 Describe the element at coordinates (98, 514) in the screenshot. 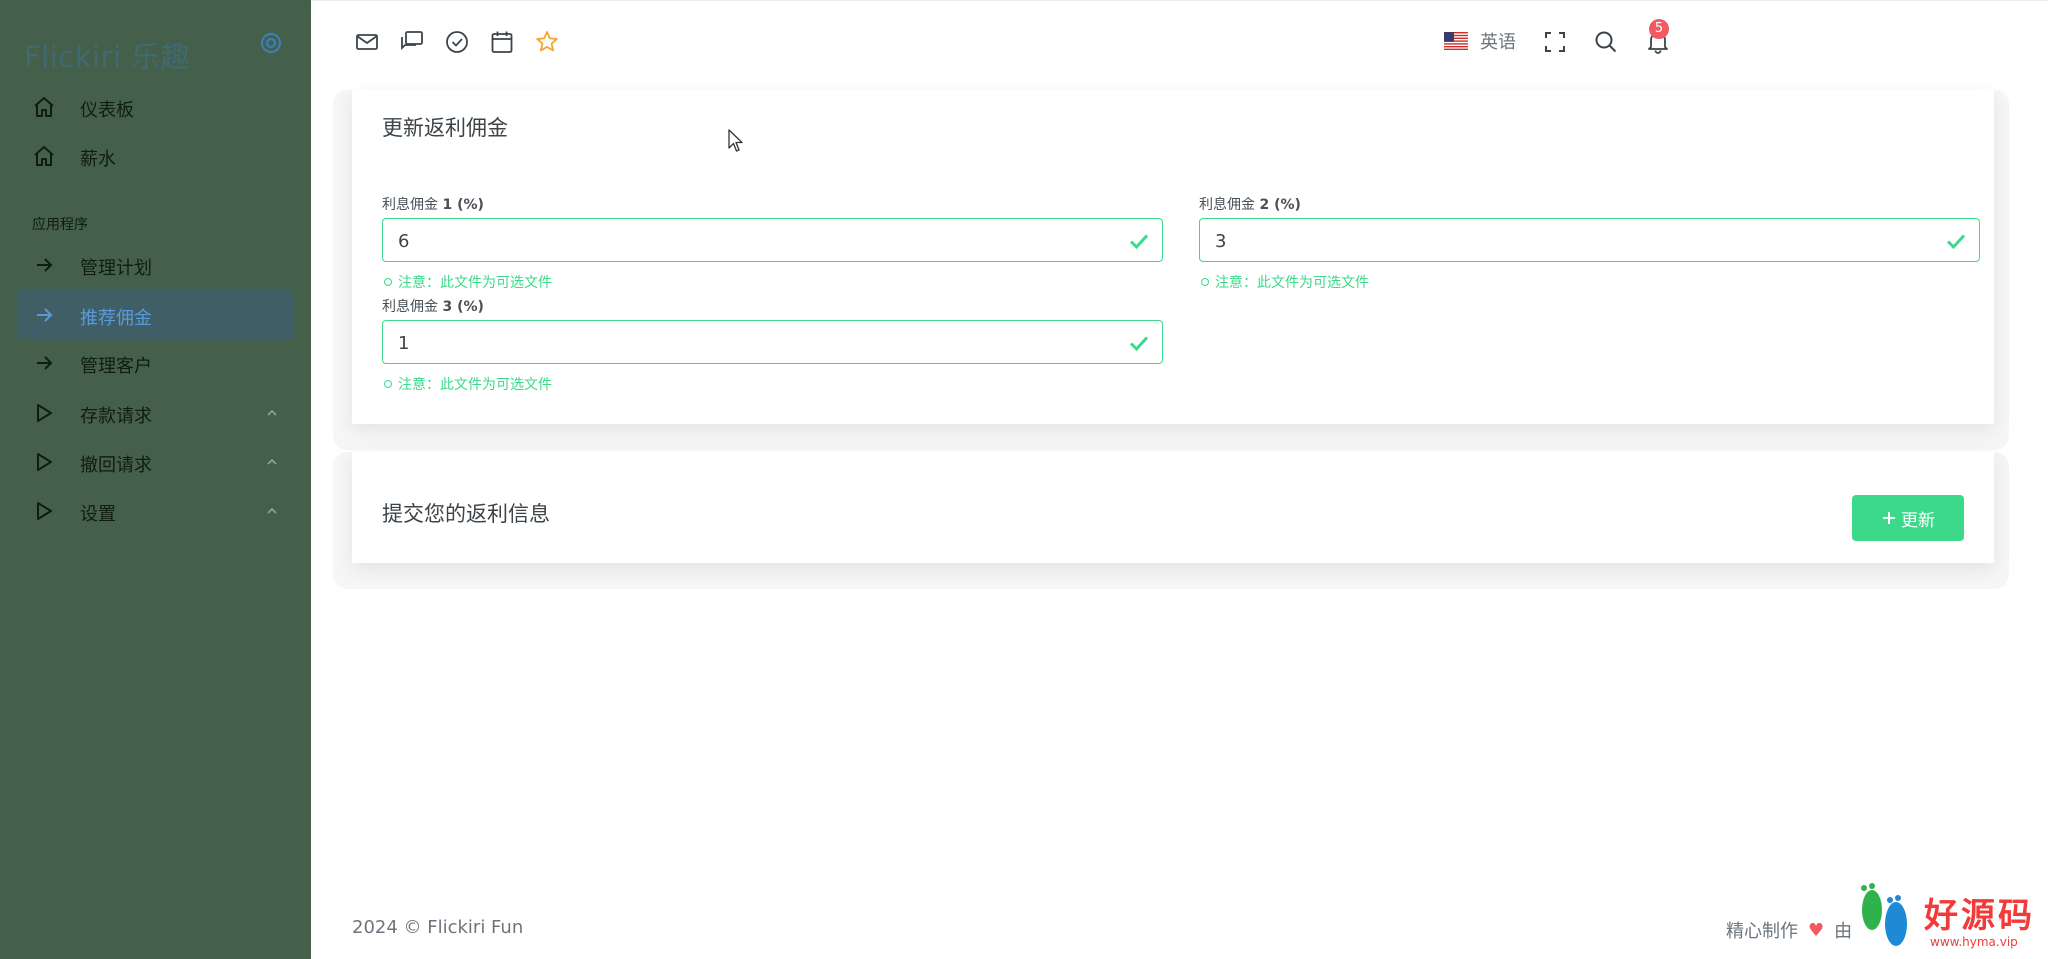

I see `sidebar-item-label: 设置` at that location.